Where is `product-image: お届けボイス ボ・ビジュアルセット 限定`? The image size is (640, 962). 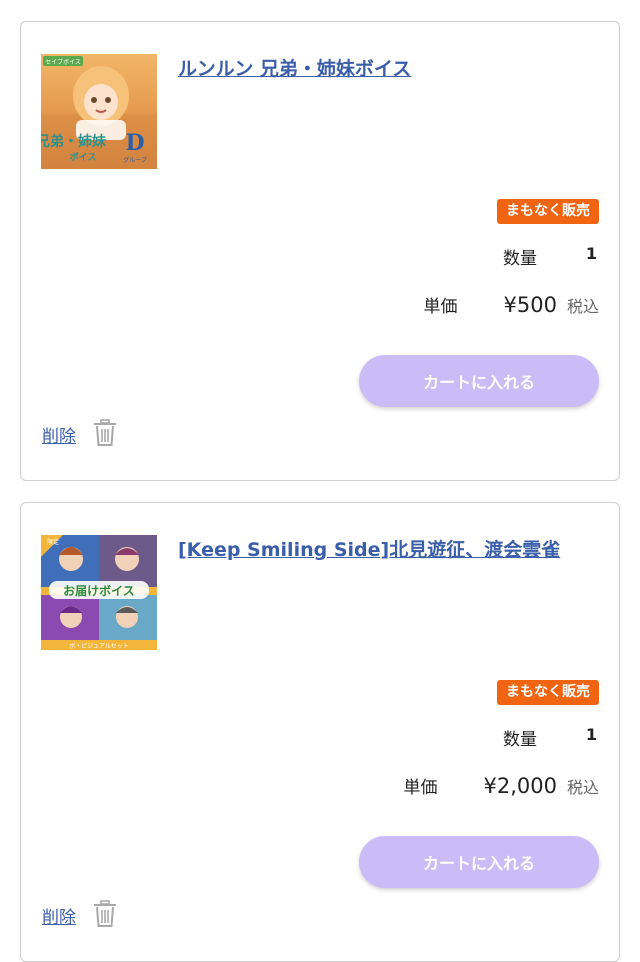
product-image: お届けボイス ボ・ビジュアルセット 限定 is located at coordinates (99, 592).